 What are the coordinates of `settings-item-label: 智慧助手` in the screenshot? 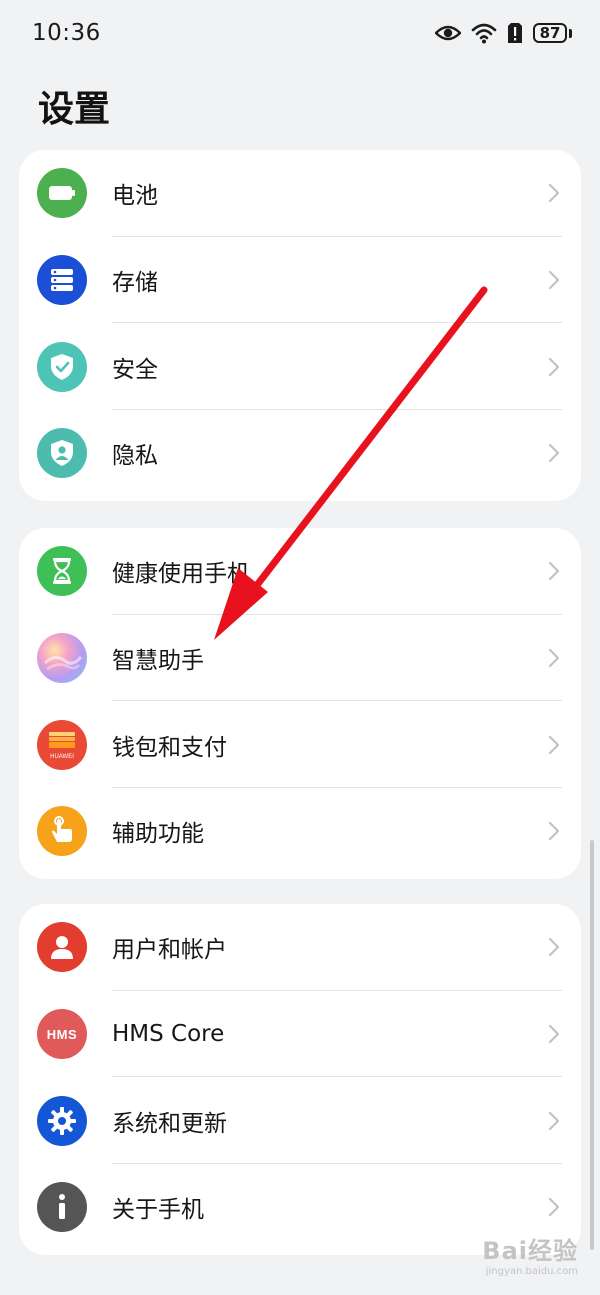 It's located at (158, 661).